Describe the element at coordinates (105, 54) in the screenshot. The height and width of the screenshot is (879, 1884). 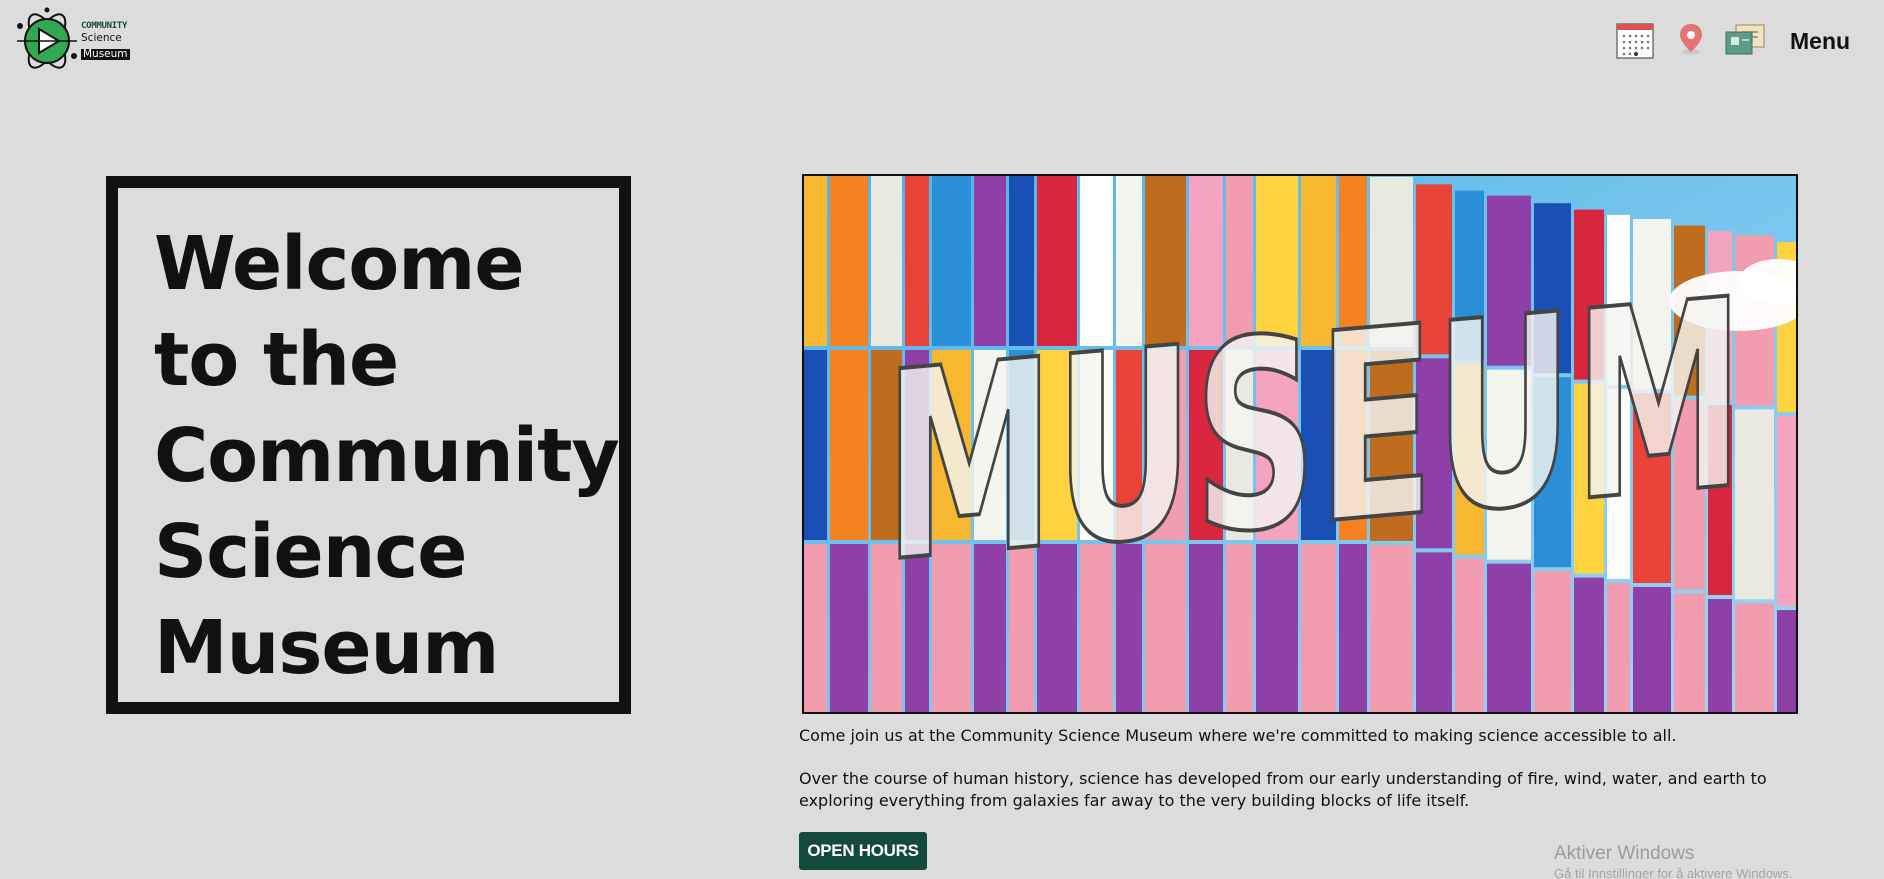
I see `logo-line-3: Museum` at that location.